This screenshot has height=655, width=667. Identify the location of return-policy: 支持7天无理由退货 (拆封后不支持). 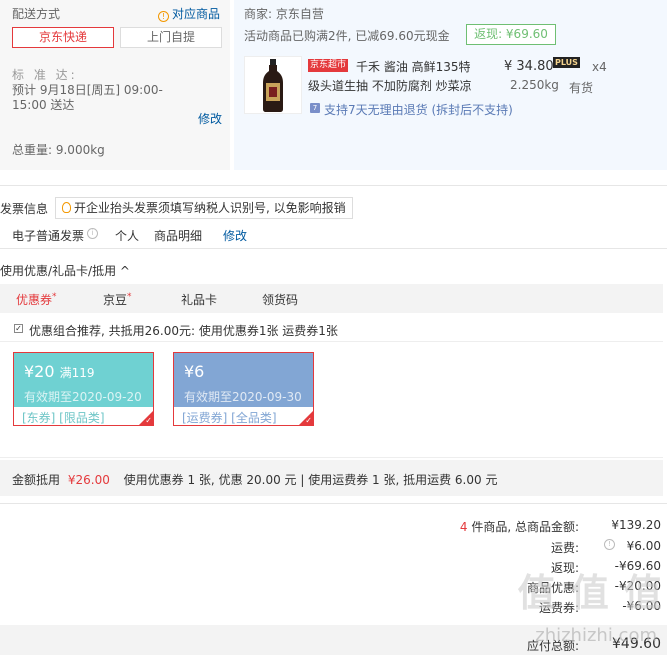
(418, 110).